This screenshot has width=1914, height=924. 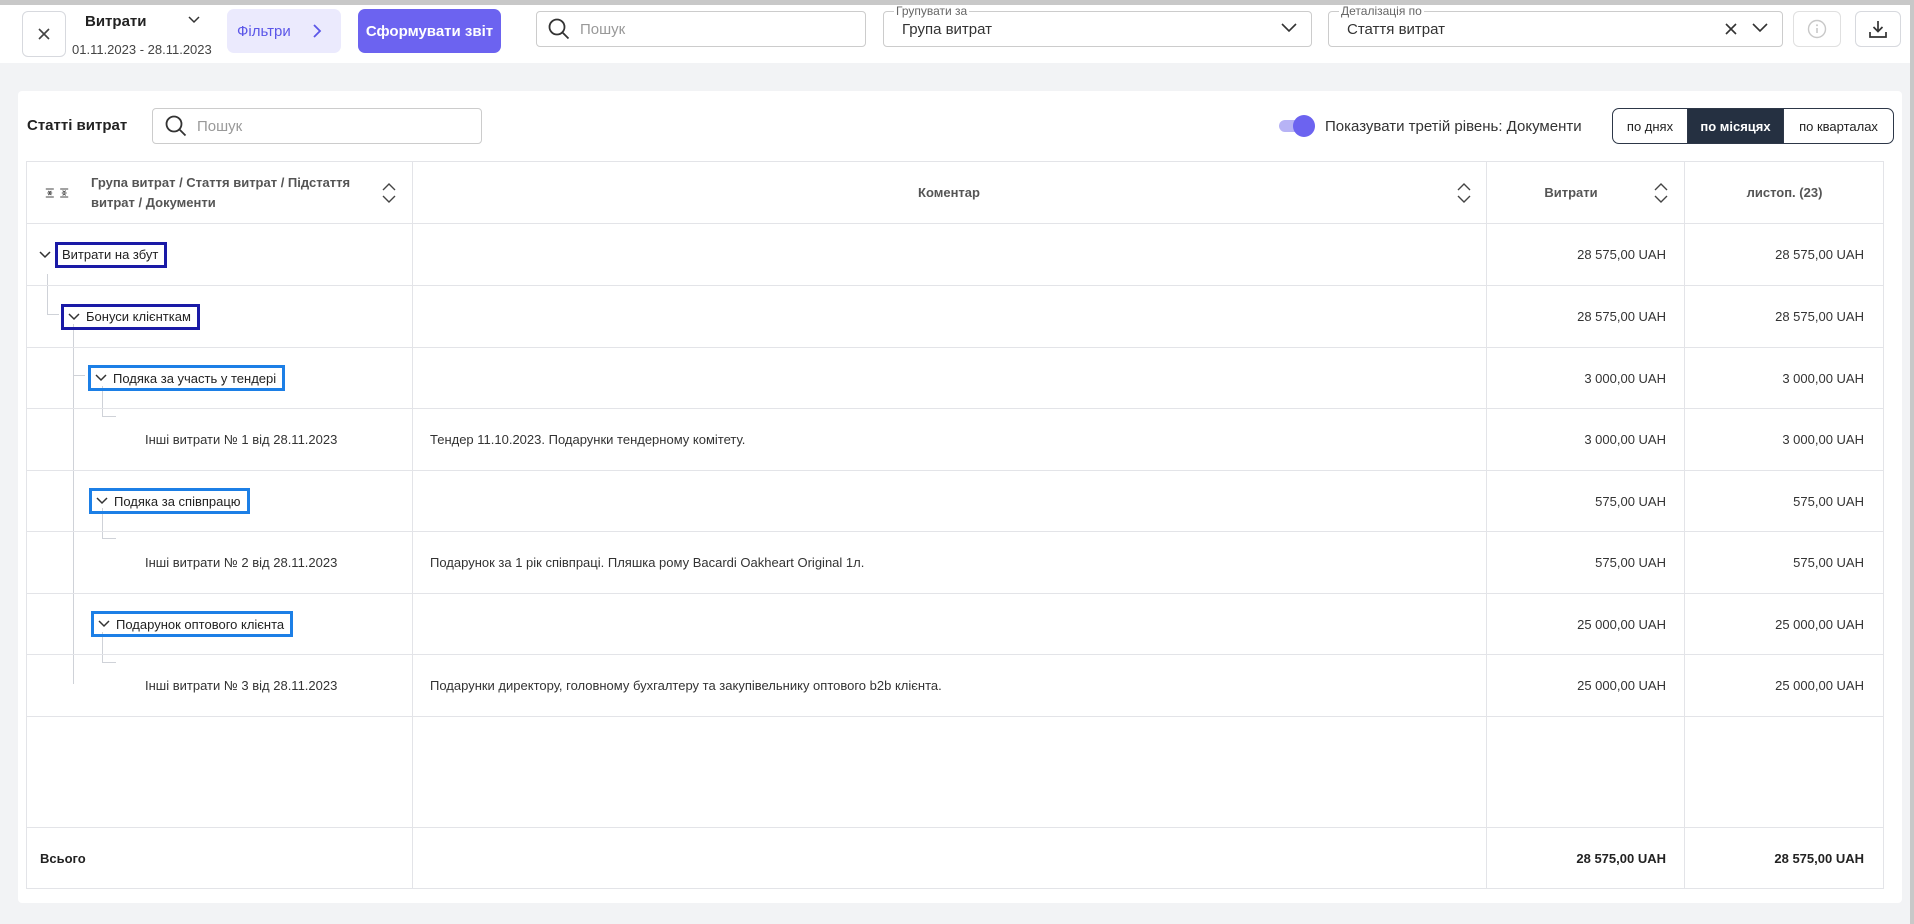 I want to click on row-period-value: 25 000,00 UAH, so click(x=1819, y=624).